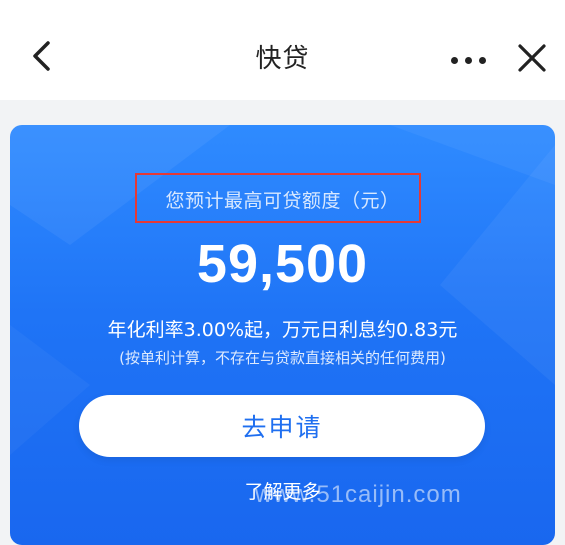 This screenshot has height=545, width=565. Describe the element at coordinates (454, 60) in the screenshot. I see `more-dots-icon` at that location.